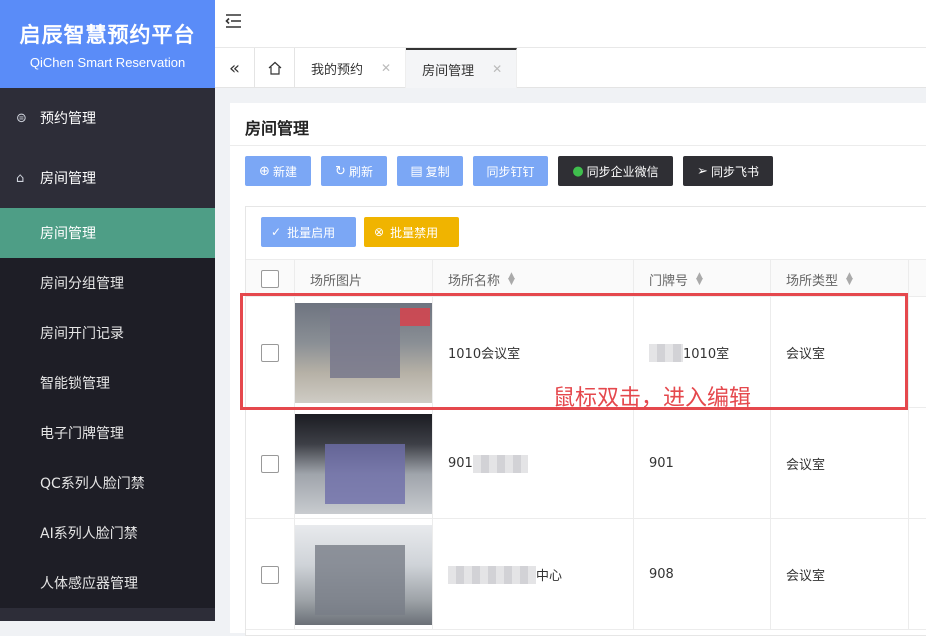  What do you see at coordinates (669, 281) in the screenshot?
I see `header-label: 门牌号` at bounding box center [669, 281].